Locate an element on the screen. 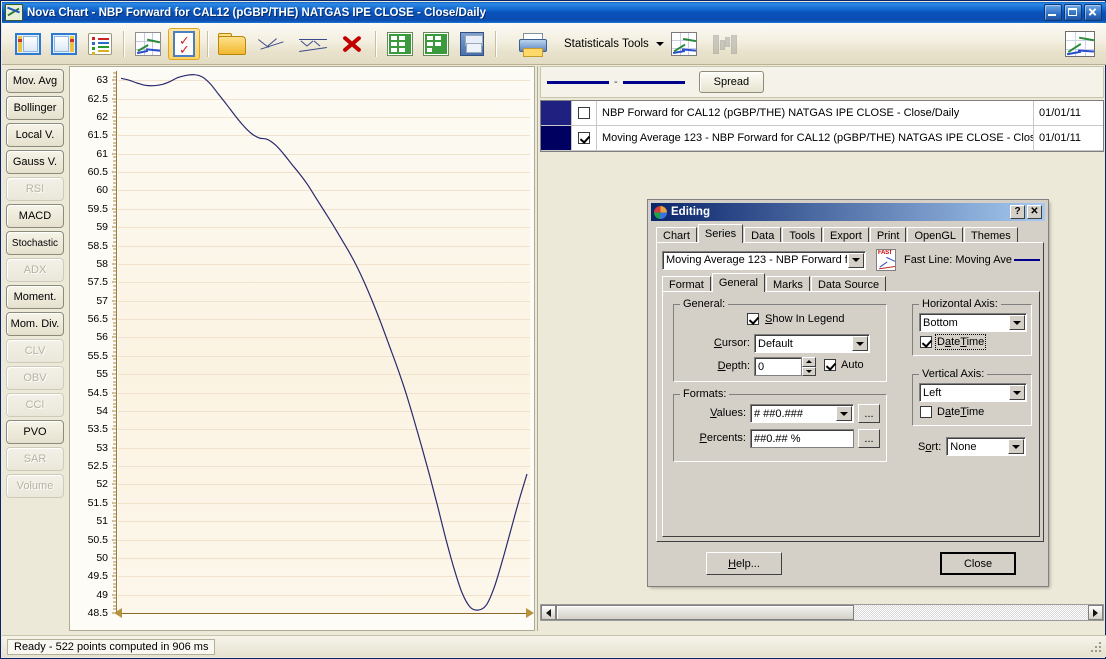  percents-format-input: ##0.## % is located at coordinates (802, 438).